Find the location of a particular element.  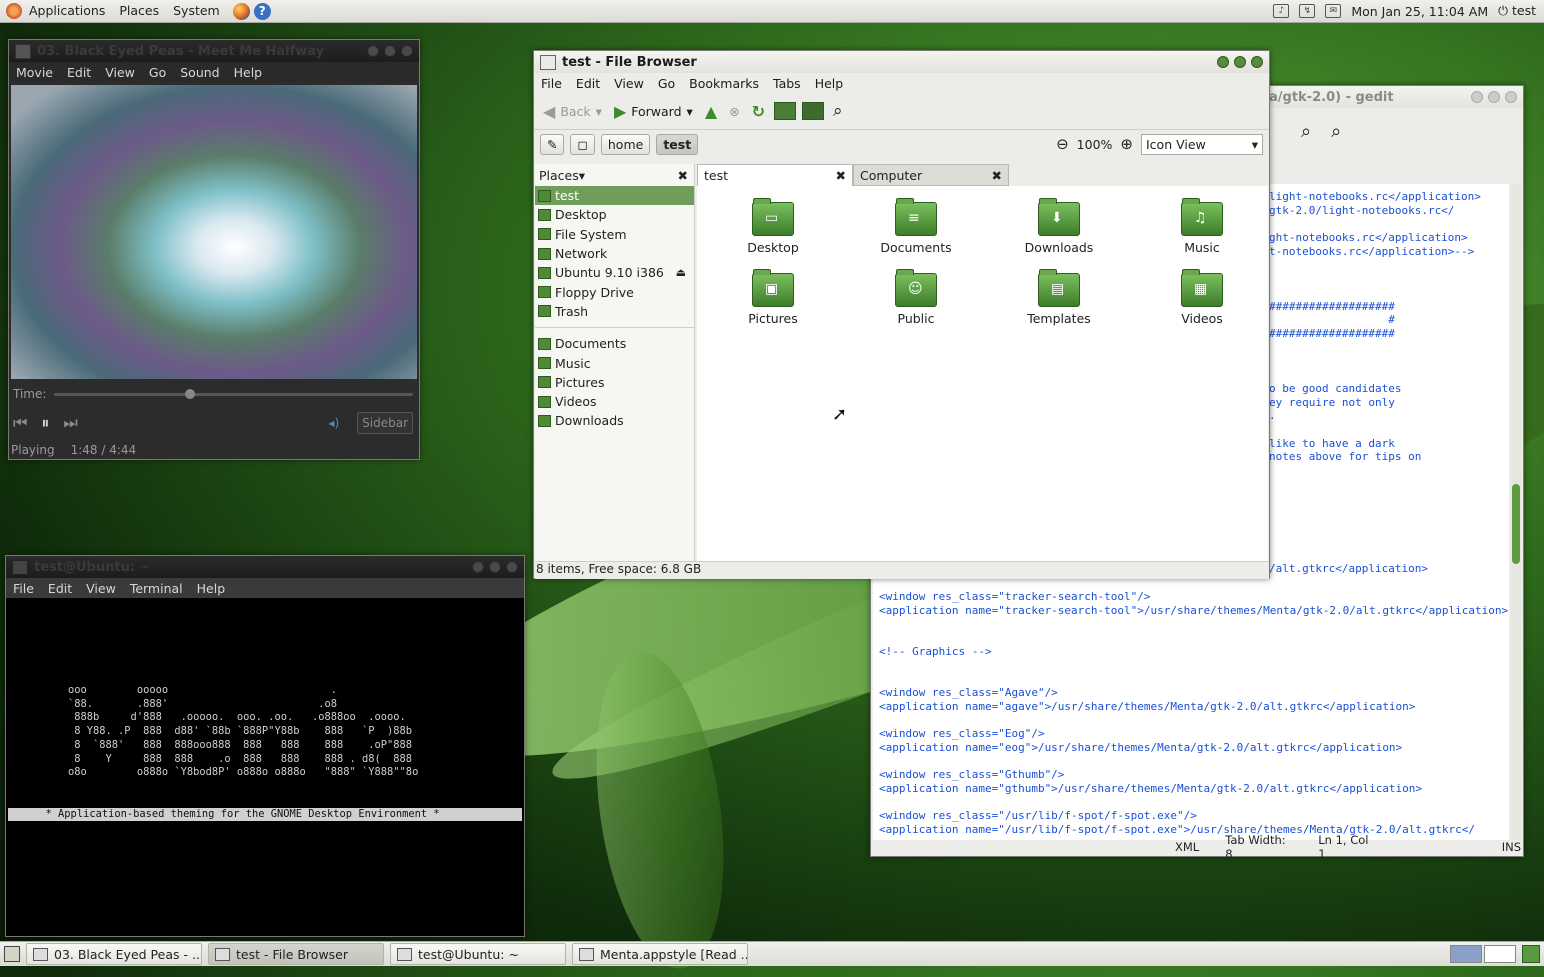

sidebar-item-file-system: File System is located at coordinates (614, 234).